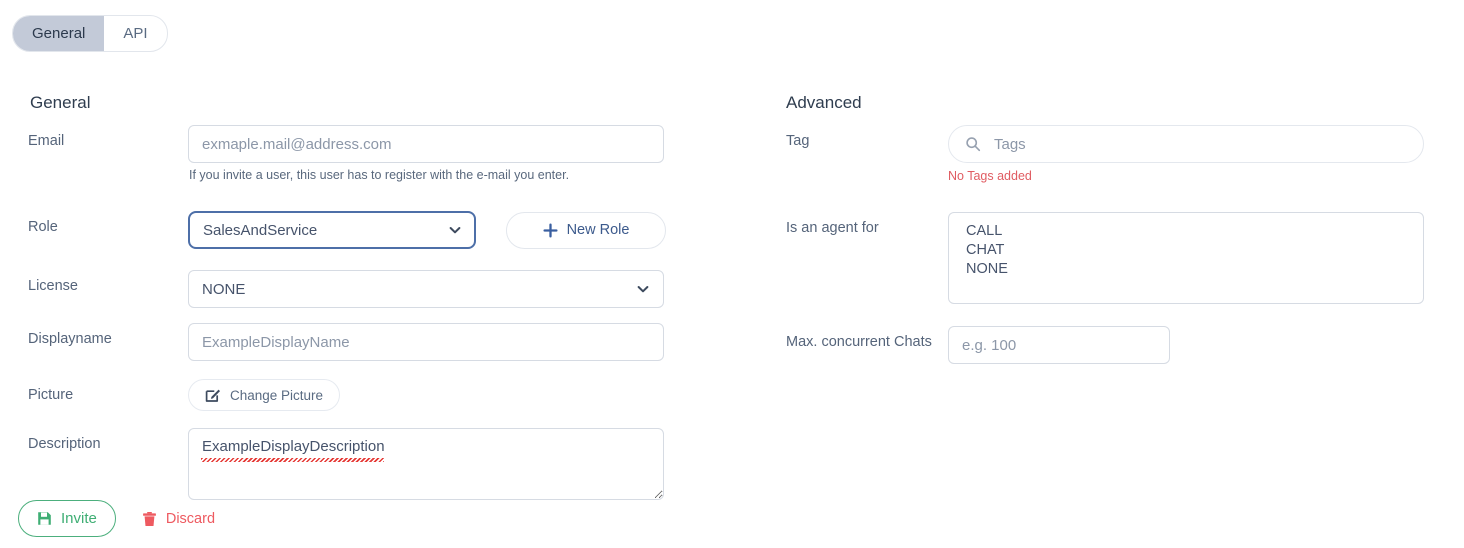 The width and height of the screenshot is (1464, 548). I want to click on plus-icon, so click(550, 230).